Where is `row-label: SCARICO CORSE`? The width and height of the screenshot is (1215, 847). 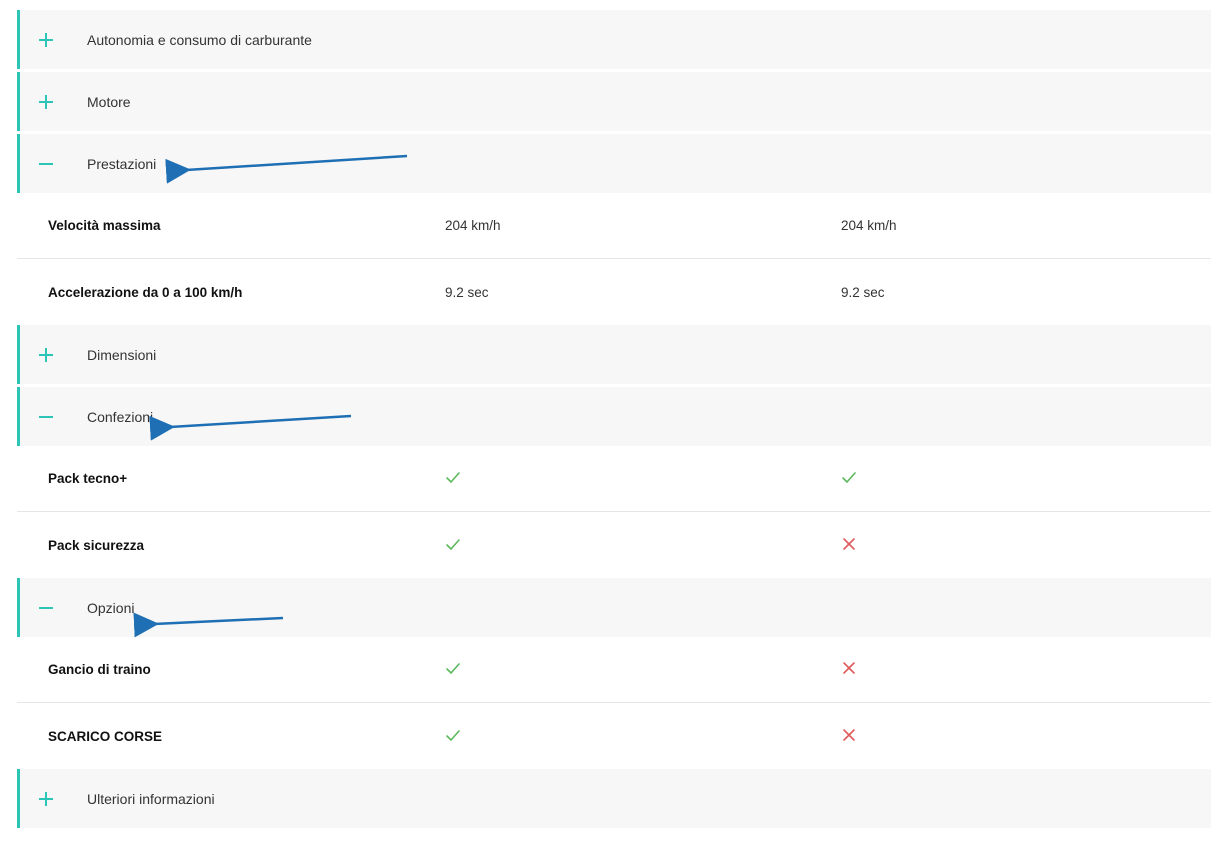 row-label: SCARICO CORSE is located at coordinates (105, 736).